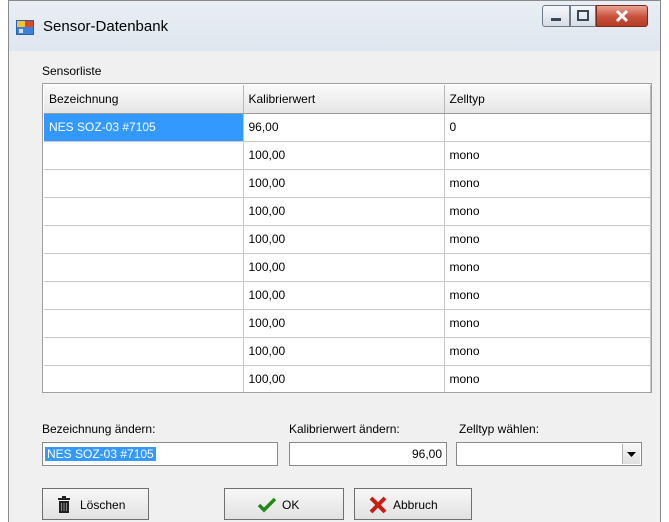 Image resolution: width=669 pixels, height=522 pixels. I want to click on cancel-button-label: Abbruch, so click(415, 505).